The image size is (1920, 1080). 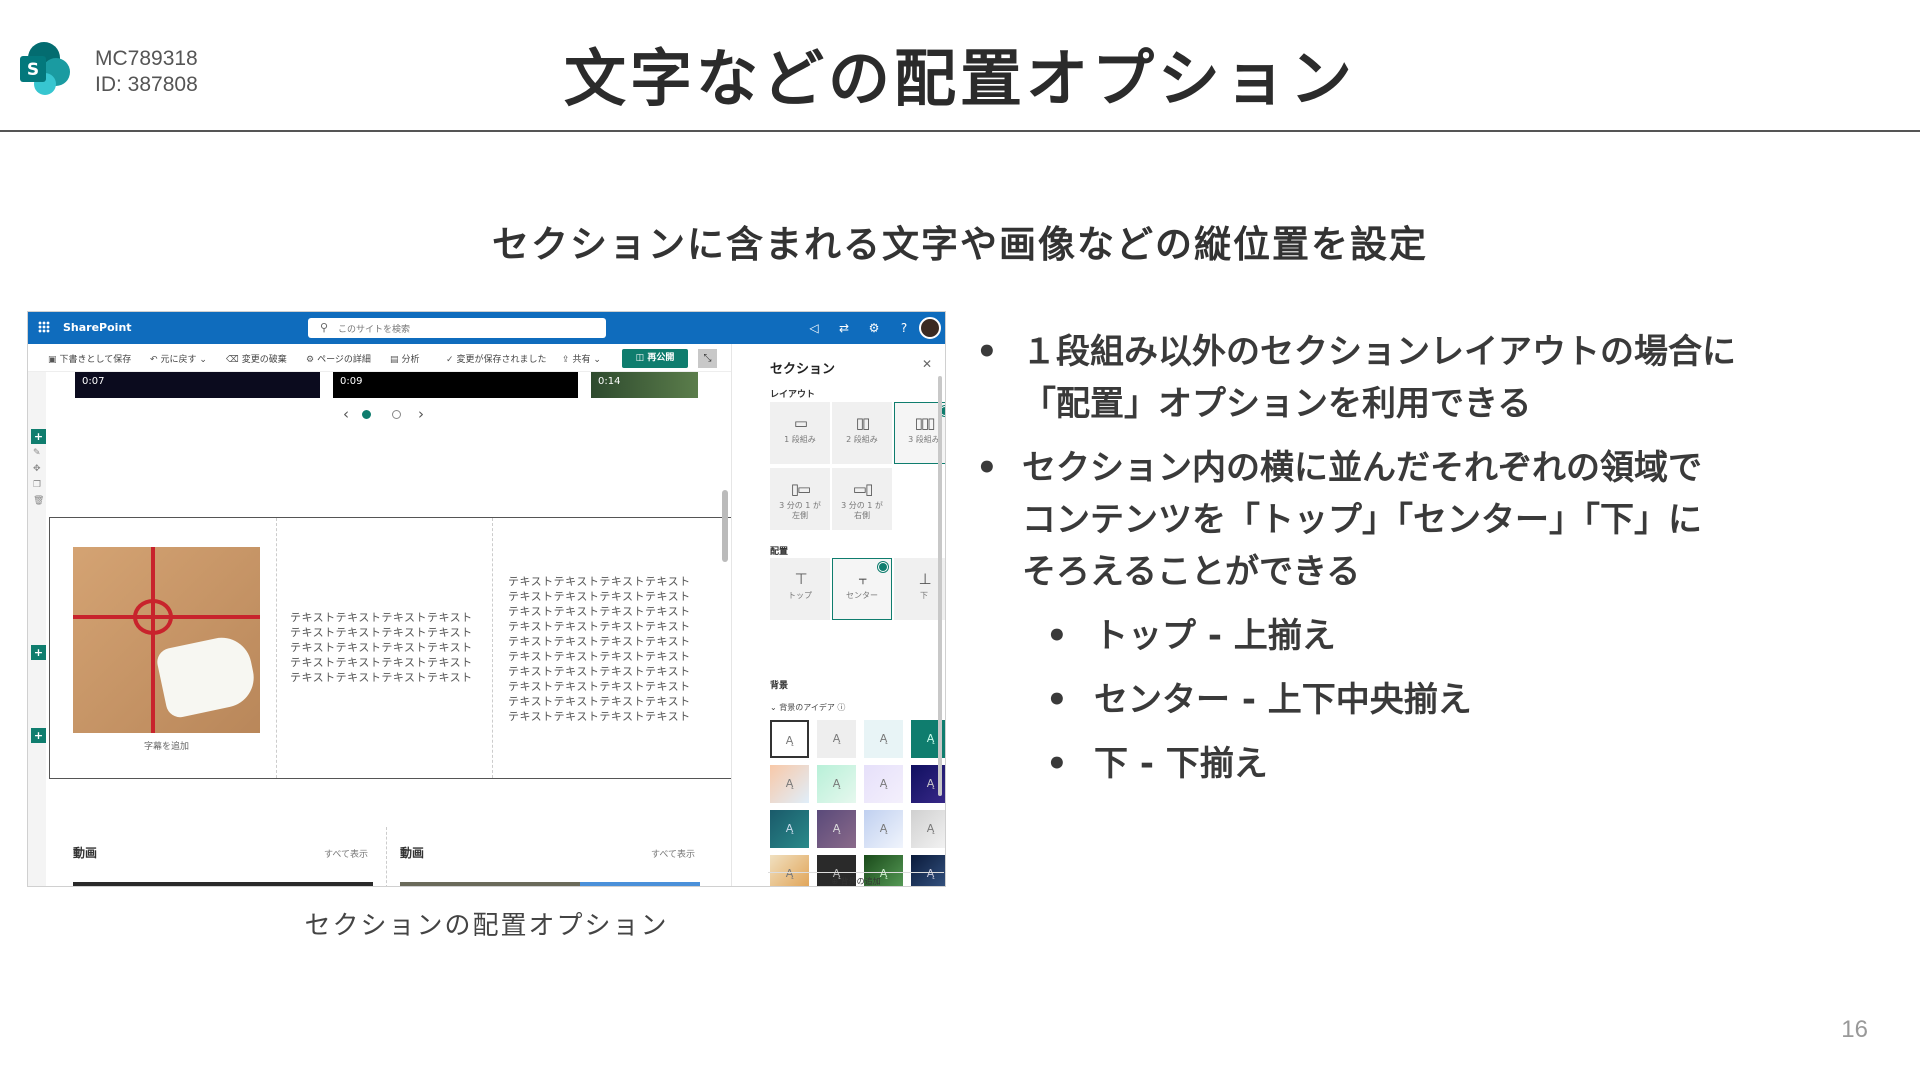 I want to click on page-details-button: ⚙ ページの詳細, so click(x=338, y=358).